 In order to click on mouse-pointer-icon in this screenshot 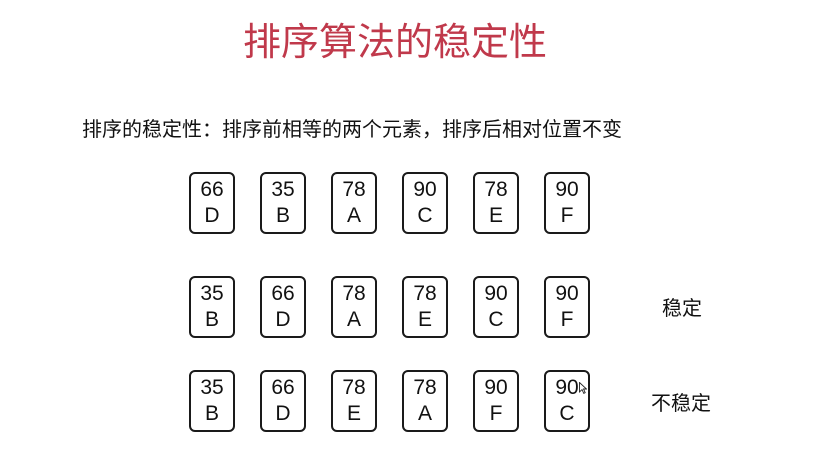, I will do `click(583, 388)`.